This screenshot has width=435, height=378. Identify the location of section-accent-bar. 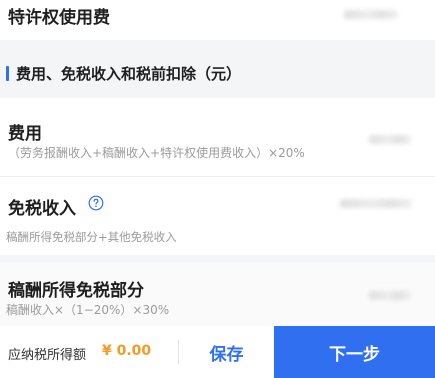
(7, 73).